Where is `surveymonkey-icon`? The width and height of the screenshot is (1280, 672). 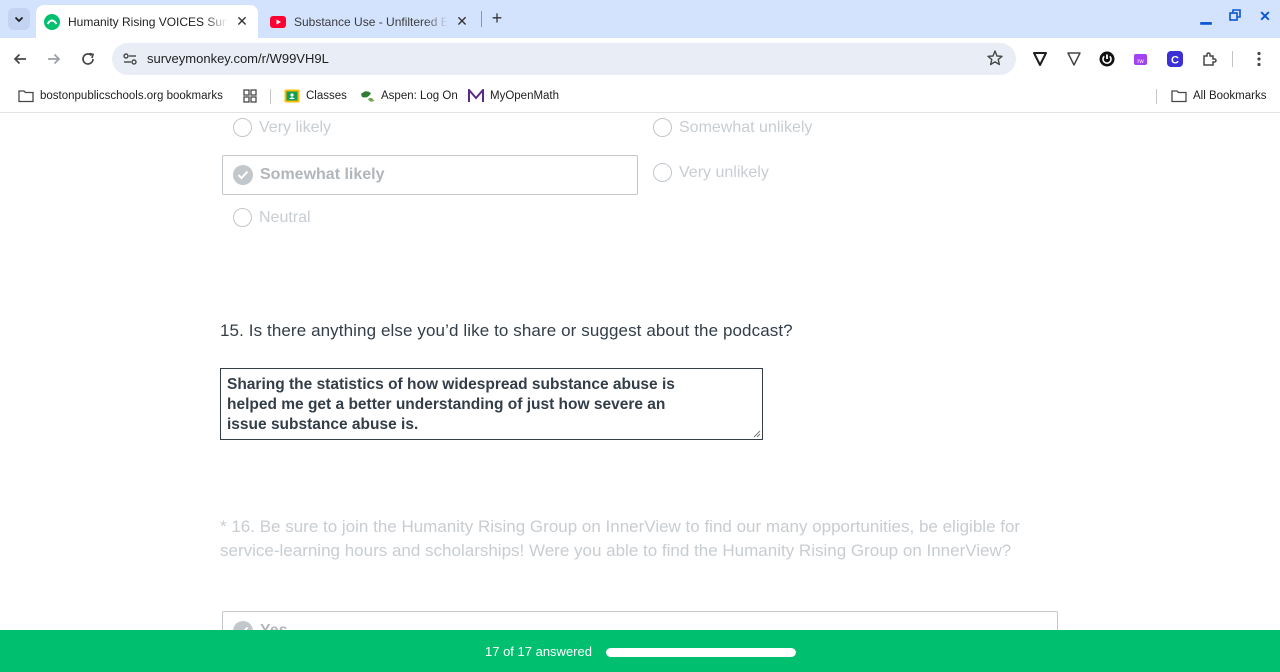 surveymonkey-icon is located at coordinates (52, 21).